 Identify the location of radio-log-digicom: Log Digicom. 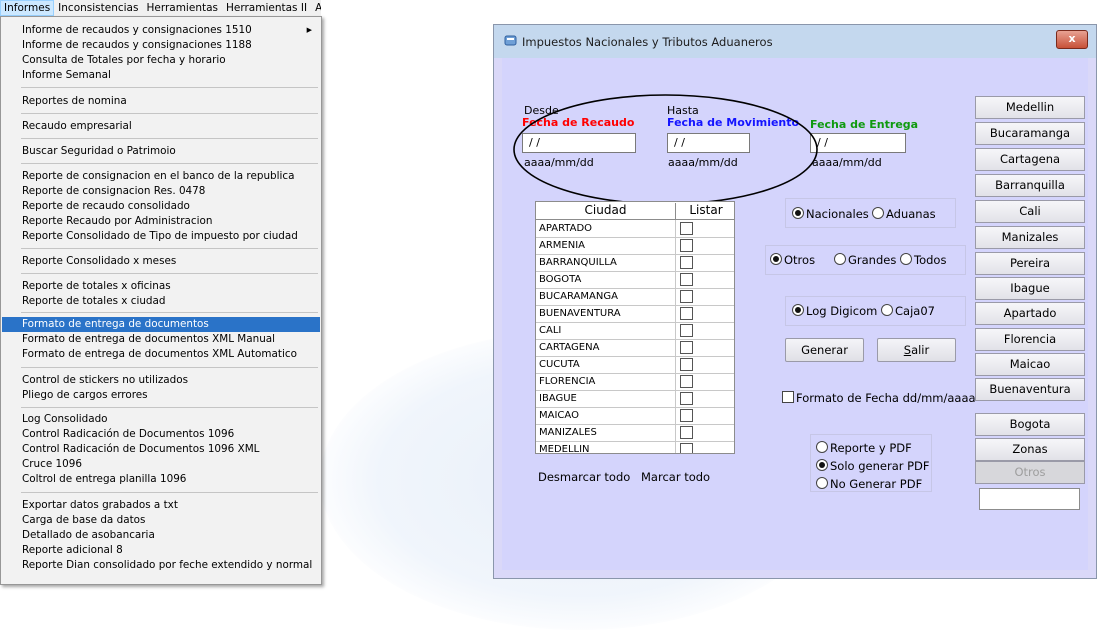
(834, 311).